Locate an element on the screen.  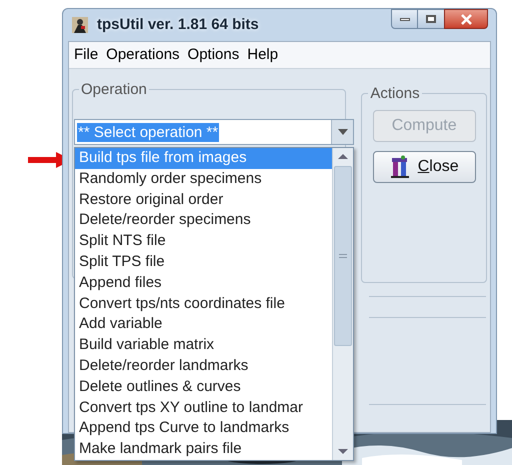
list-item: Convert tps XY outline to landmar is located at coordinates (203, 408).